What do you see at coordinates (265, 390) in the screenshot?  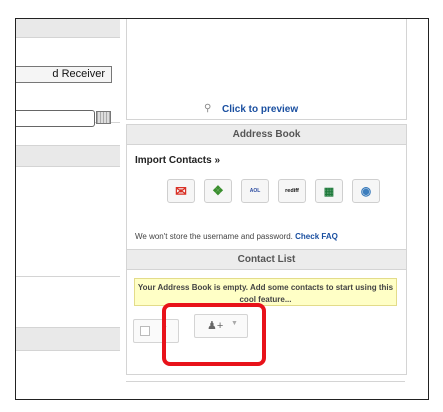 I see `bottom-panel` at bounding box center [265, 390].